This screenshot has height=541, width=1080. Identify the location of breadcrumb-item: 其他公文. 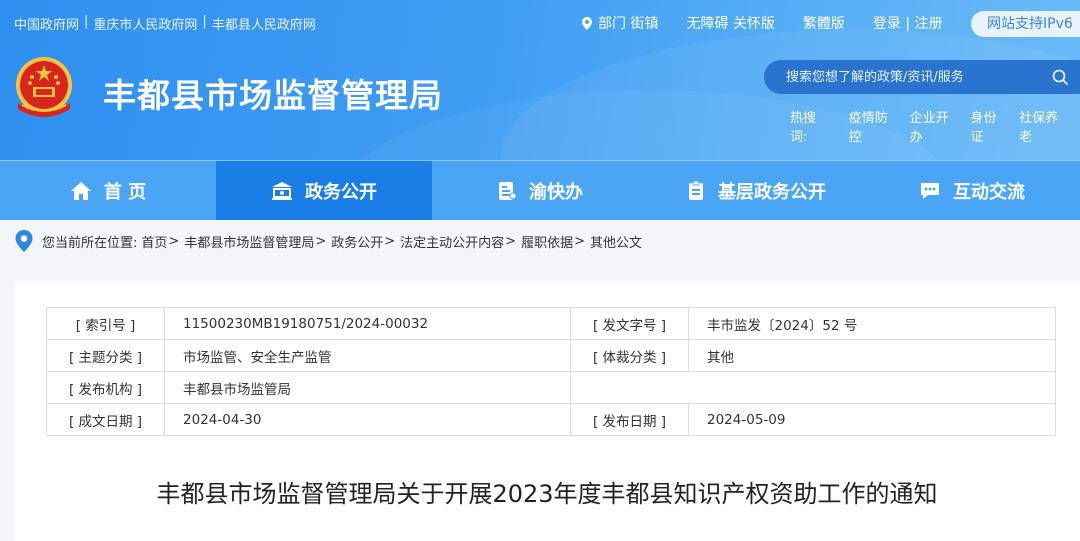
(616, 241).